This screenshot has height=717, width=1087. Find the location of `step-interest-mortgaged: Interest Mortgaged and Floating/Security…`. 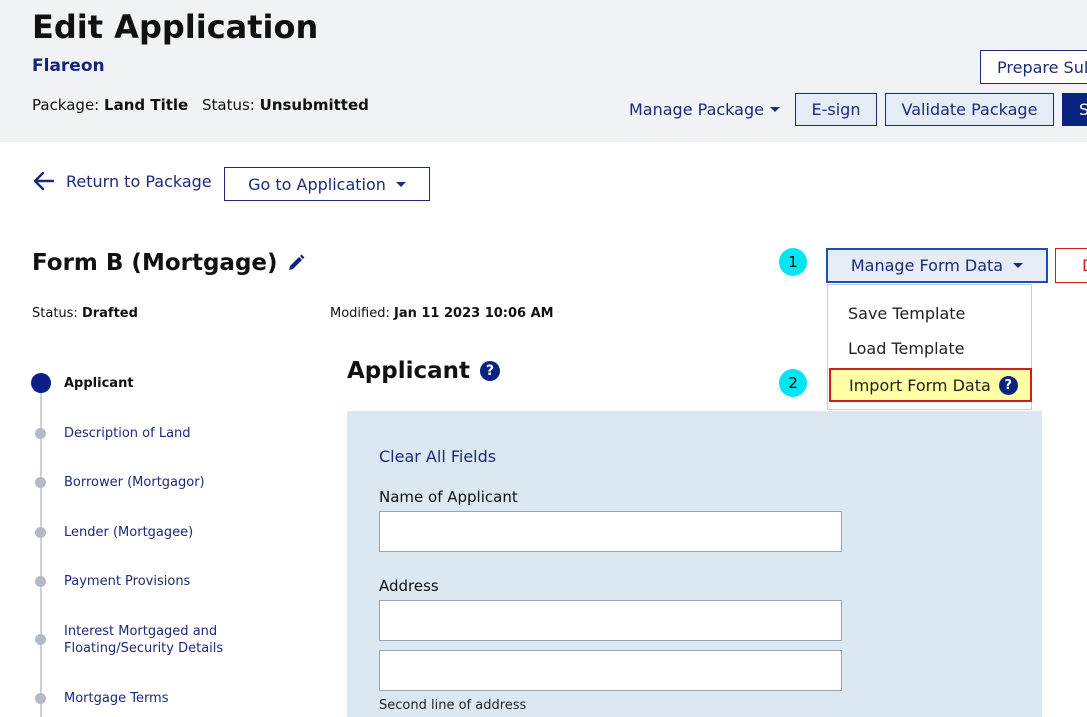

step-interest-mortgaged: Interest Mortgaged and Floating/Security… is located at coordinates (164, 640).